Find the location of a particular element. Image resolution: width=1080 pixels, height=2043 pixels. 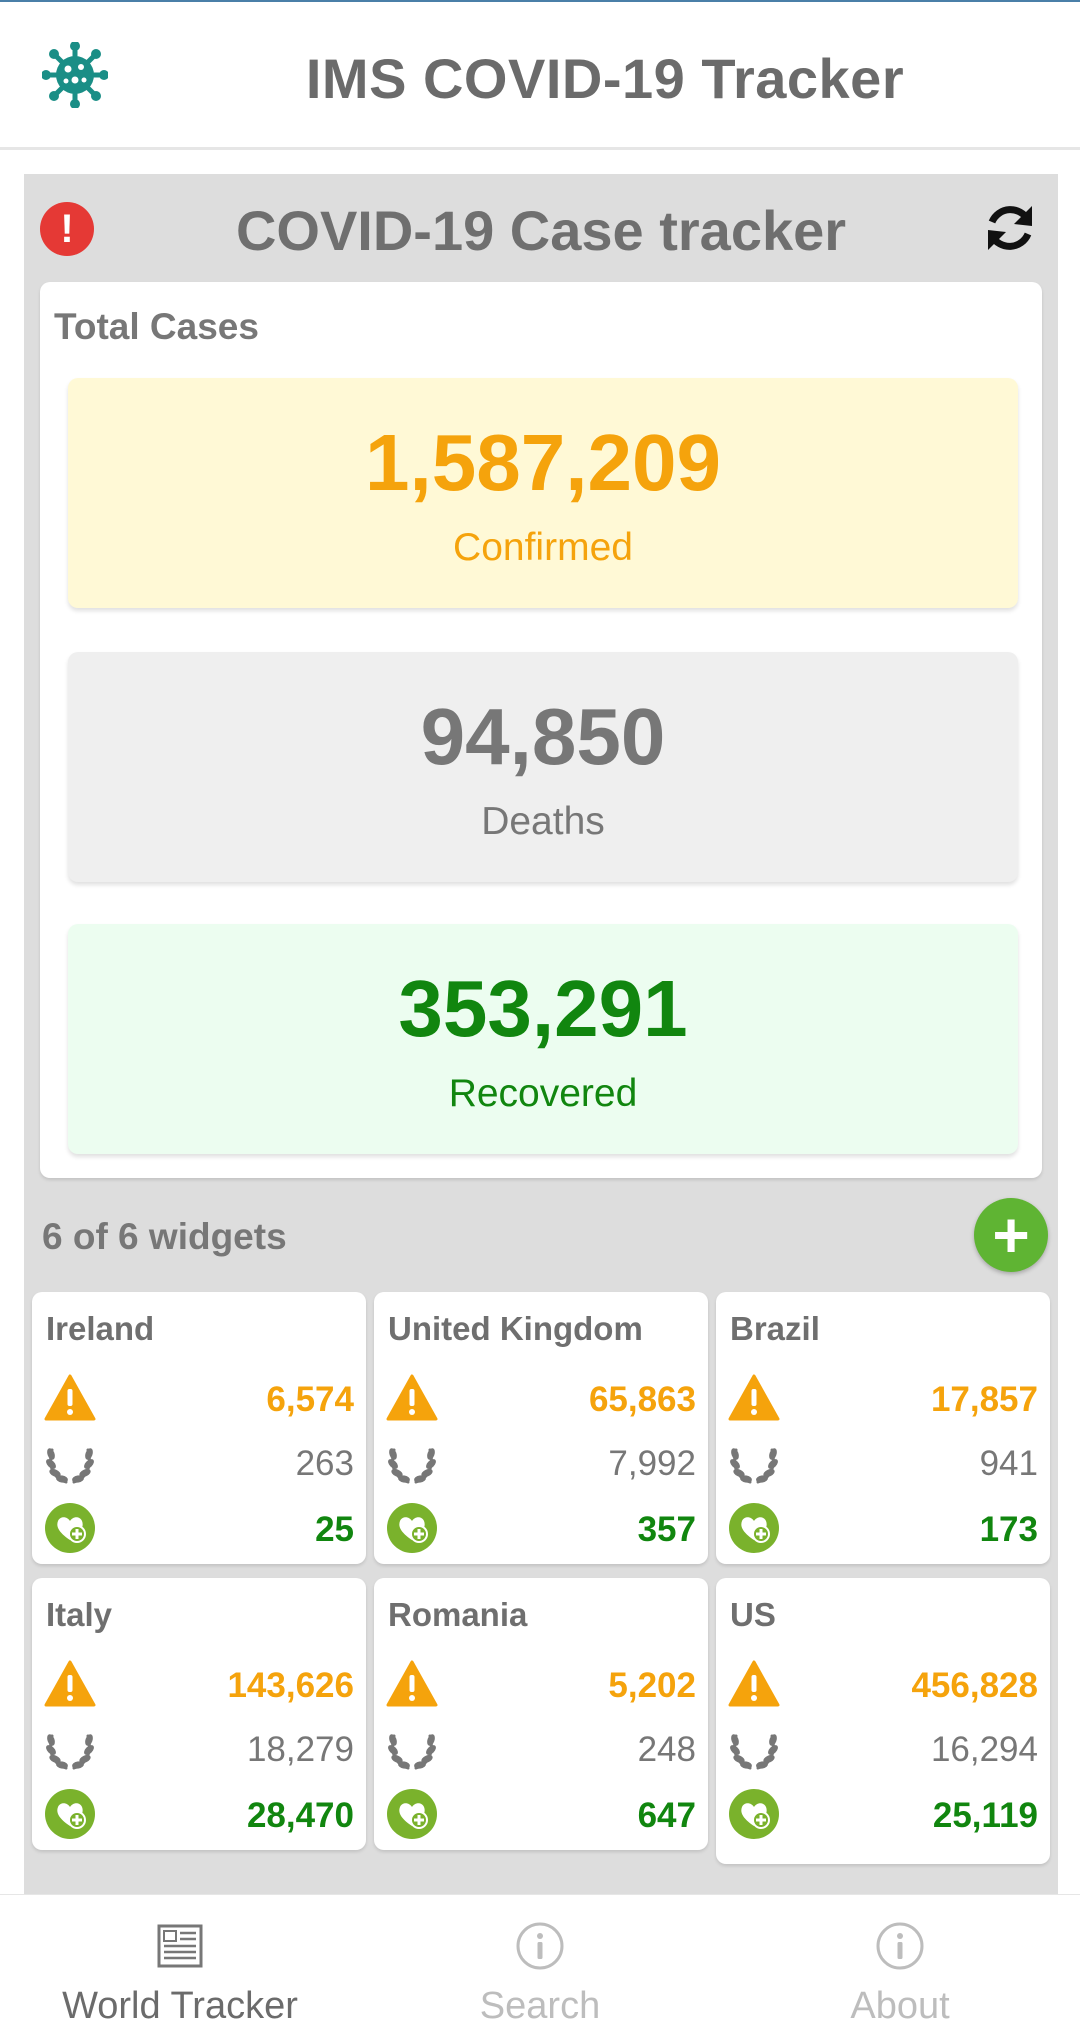

nav-label: About is located at coordinates (900, 2006).